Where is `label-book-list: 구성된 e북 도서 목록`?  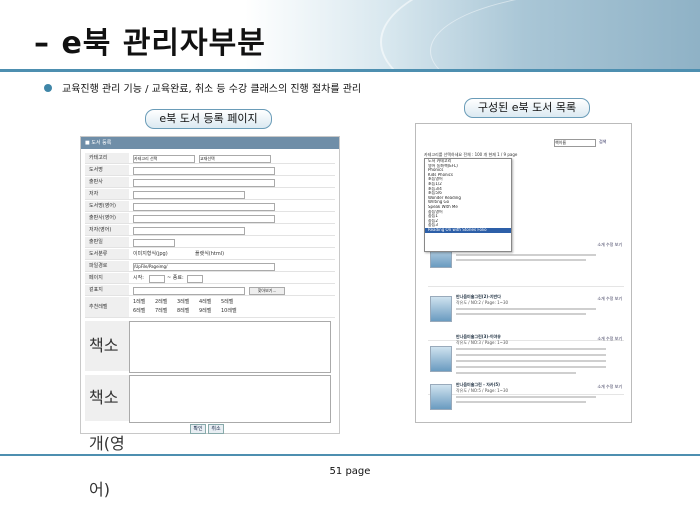 label-book-list: 구성된 e북 도서 목록 is located at coordinates (527, 108).